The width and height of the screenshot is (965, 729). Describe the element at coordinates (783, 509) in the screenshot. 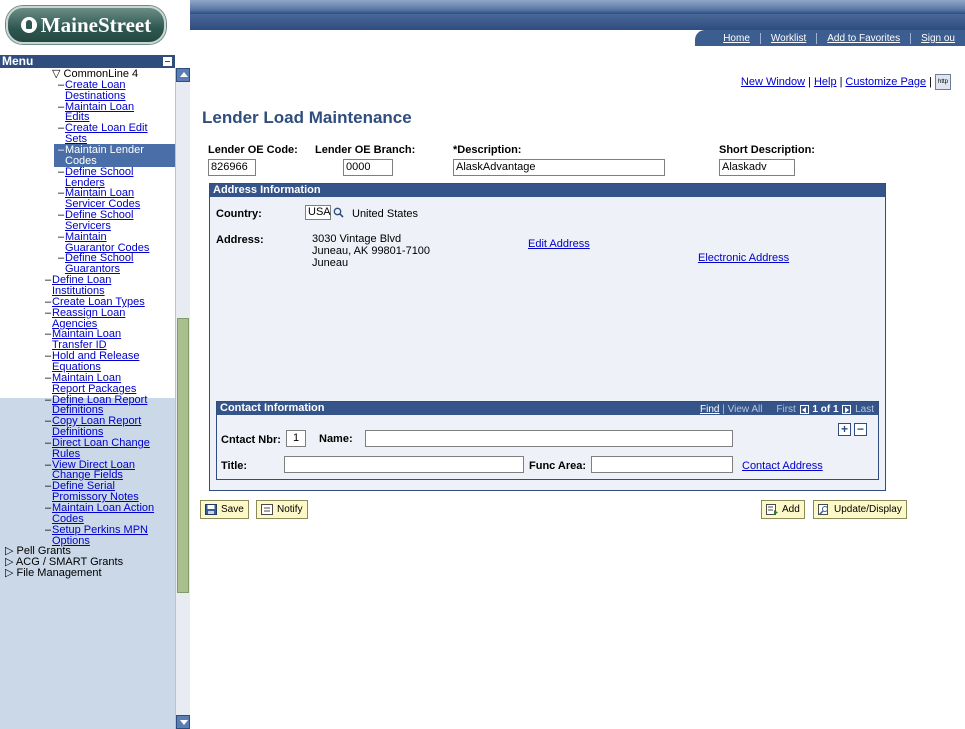

I see `add-button: Add` at that location.